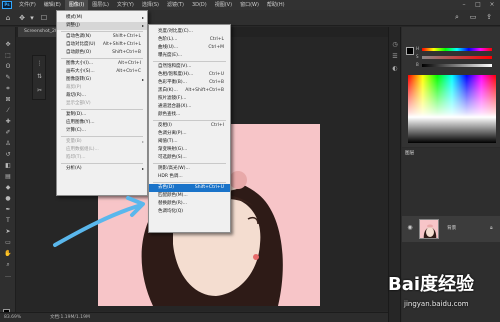 The height and width of the screenshot is (322, 500). I want to click on adjustments-panel-icon: ◐, so click(395, 69).